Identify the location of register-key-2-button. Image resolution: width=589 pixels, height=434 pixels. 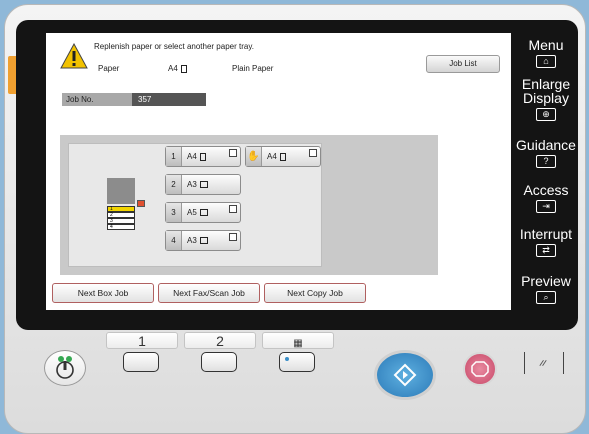
(219, 362).